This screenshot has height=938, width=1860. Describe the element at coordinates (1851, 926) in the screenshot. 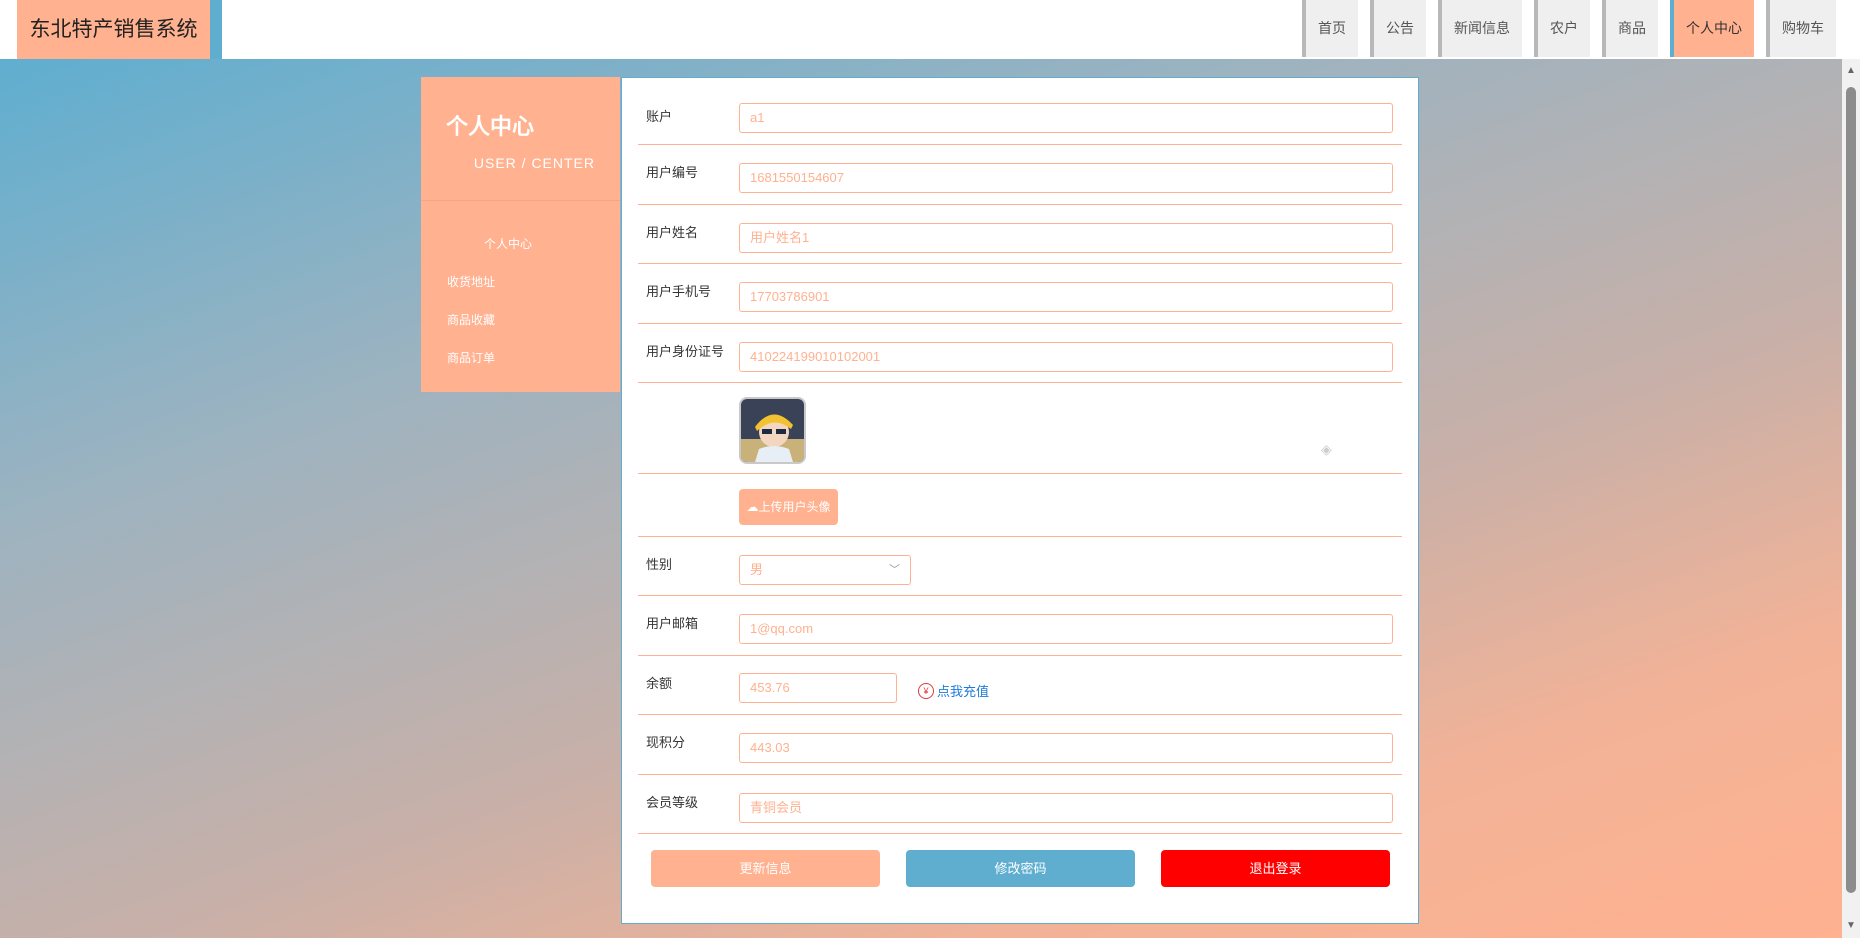

I see `scroll-down-arrow-icon: ▼` at that location.